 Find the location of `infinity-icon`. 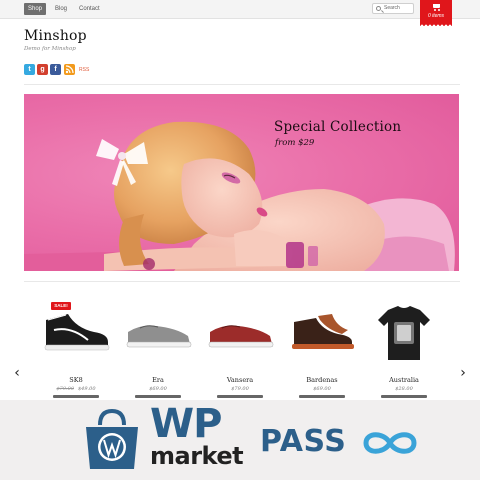

infinity-icon is located at coordinates (390, 443).